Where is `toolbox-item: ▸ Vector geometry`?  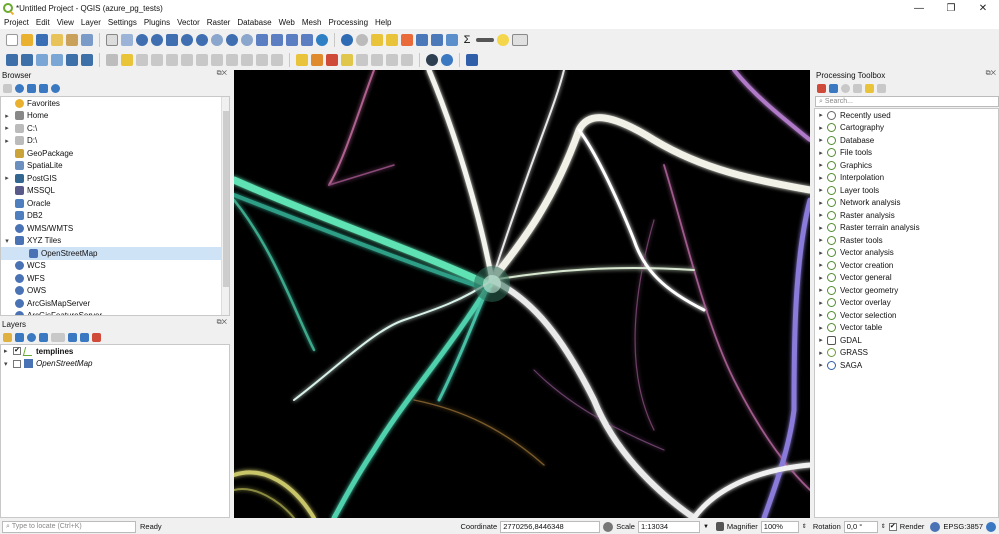
toolbox-item: ▸ Vector geometry is located at coordinates (906, 290).